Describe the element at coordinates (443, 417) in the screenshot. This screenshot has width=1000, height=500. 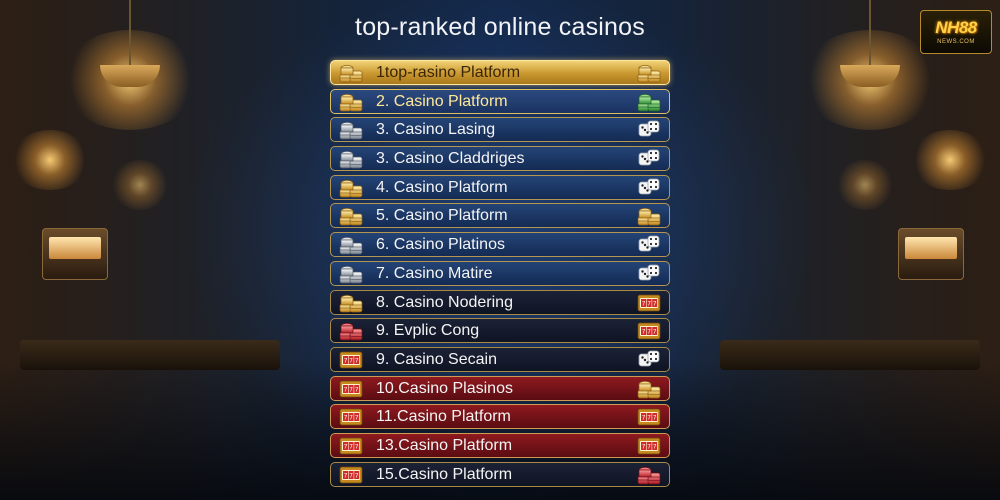
I see `ranking-row-label: 11.Casino Platform` at that location.